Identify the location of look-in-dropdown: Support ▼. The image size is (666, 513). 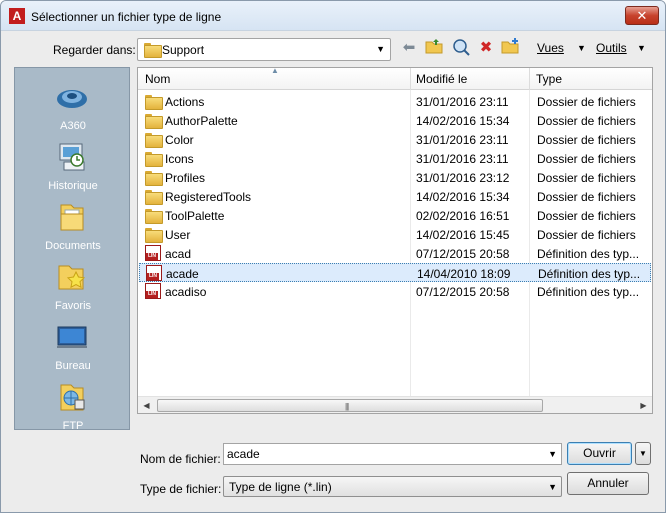
(264, 49).